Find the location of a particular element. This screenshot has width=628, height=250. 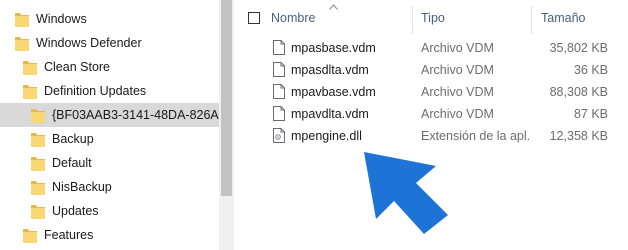

table-row: mpavdlta.vdm Archivo VDM 87 KB is located at coordinates (431, 114).